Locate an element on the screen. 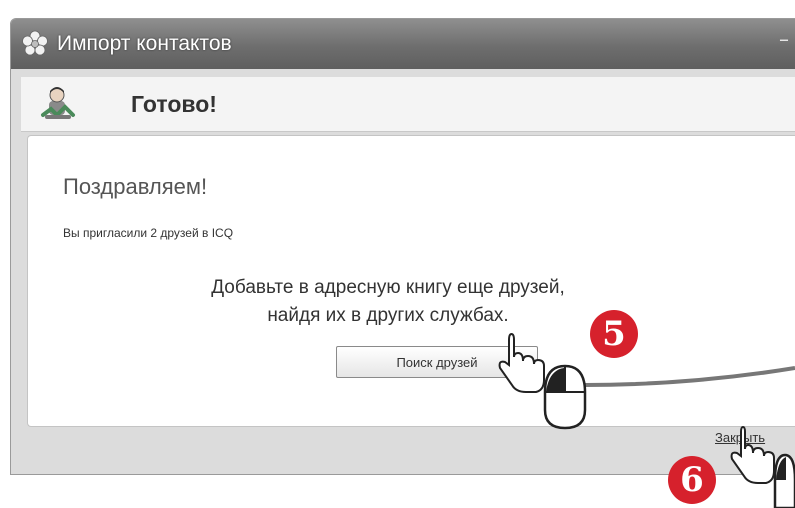  add-more-line-1: Добавьте в адресную книгу еще друзей, is located at coordinates (388, 287).